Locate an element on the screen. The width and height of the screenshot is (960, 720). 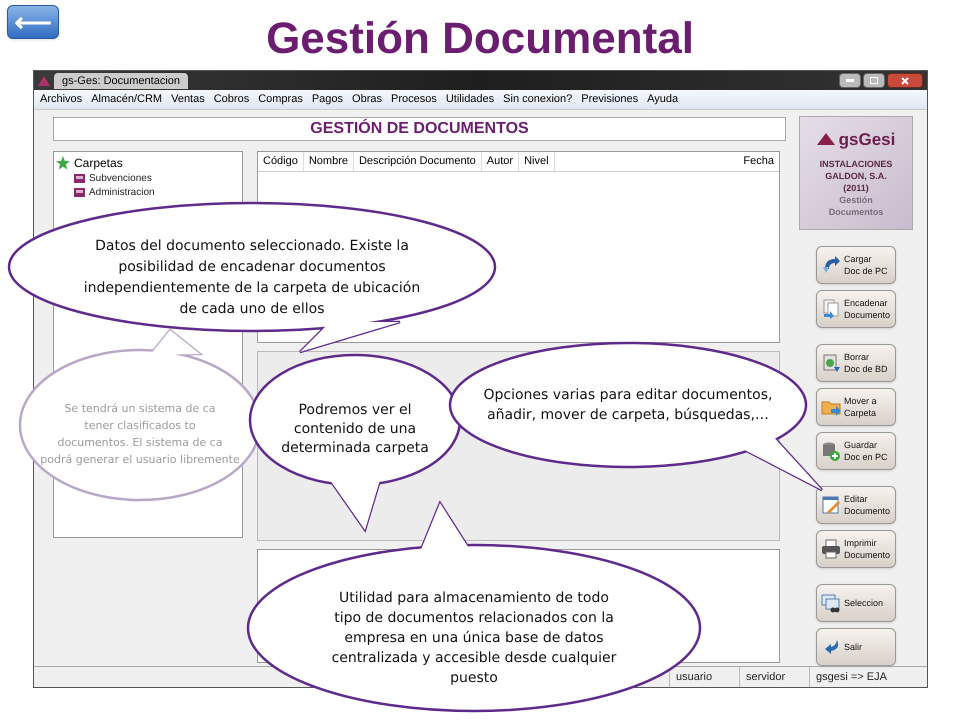
menu-item: Pagos is located at coordinates (328, 99).